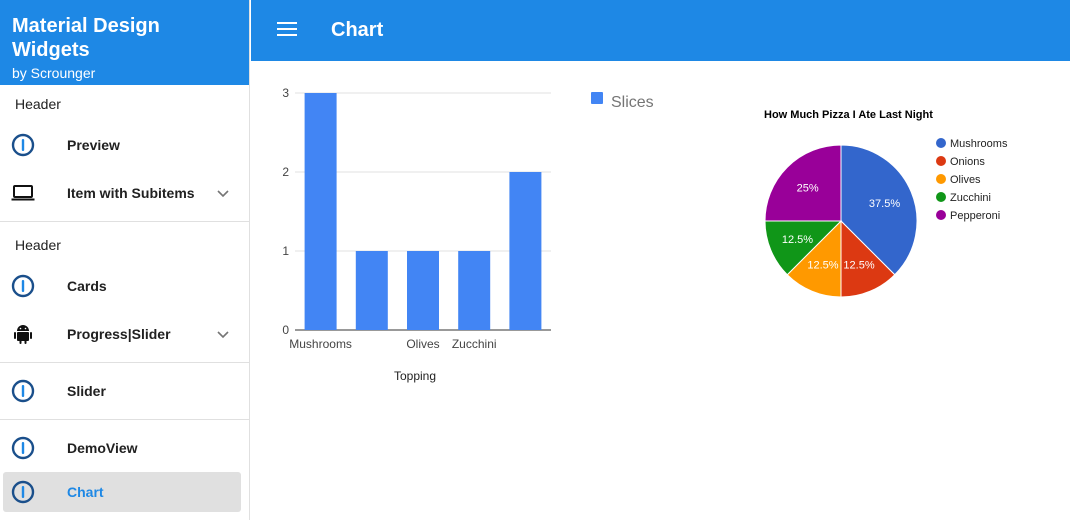 This screenshot has width=1070, height=520. What do you see at coordinates (87, 286) in the screenshot?
I see `sidebar-item-label: Cards` at bounding box center [87, 286].